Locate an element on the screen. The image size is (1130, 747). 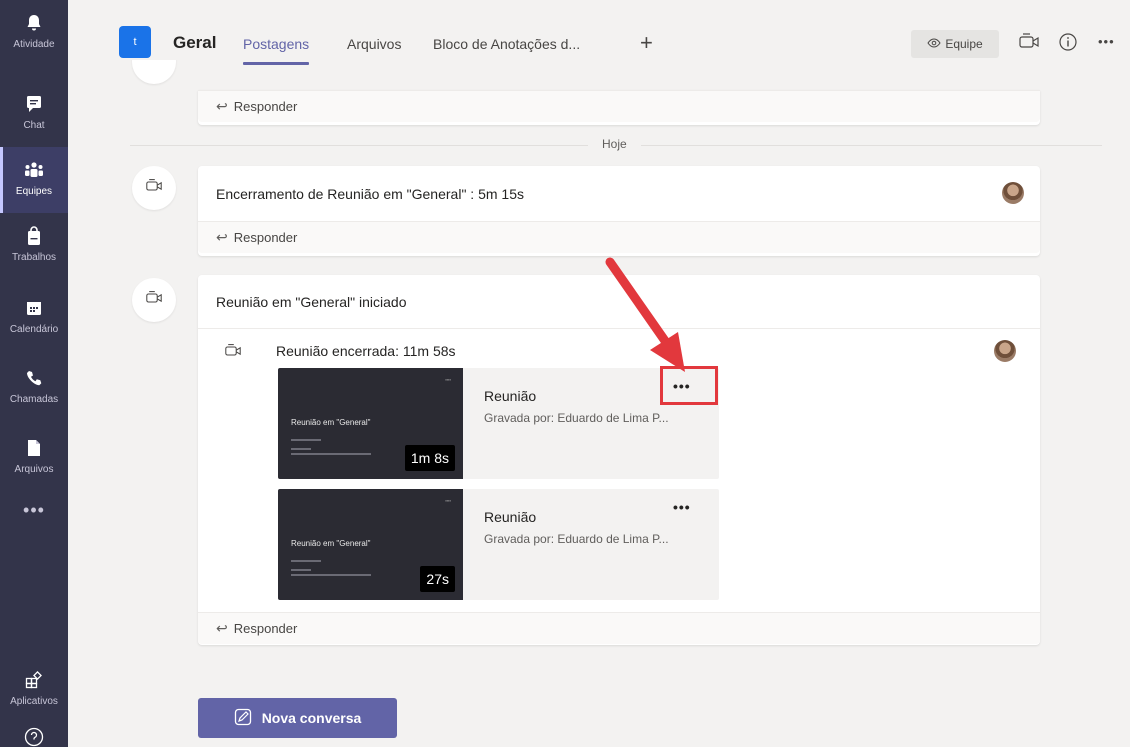
previous-post: ↩ Responder is located at coordinates (619, 107).